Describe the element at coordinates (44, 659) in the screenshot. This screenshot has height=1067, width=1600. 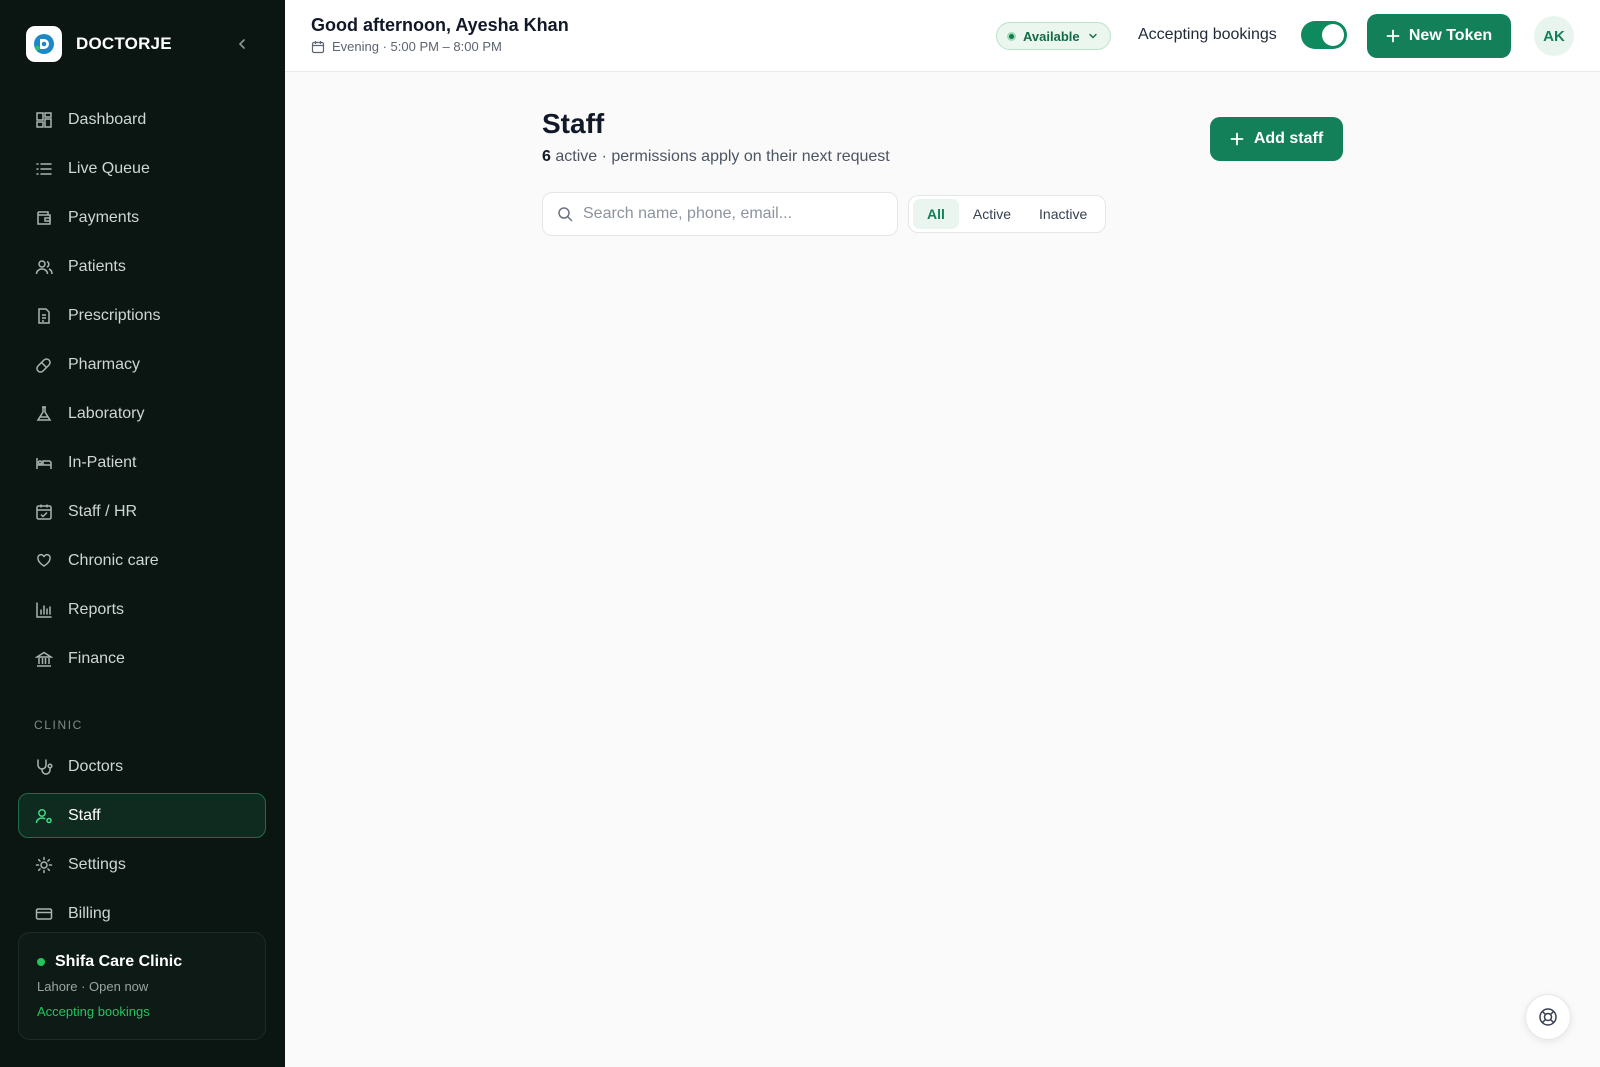
I see `bank-icon` at that location.